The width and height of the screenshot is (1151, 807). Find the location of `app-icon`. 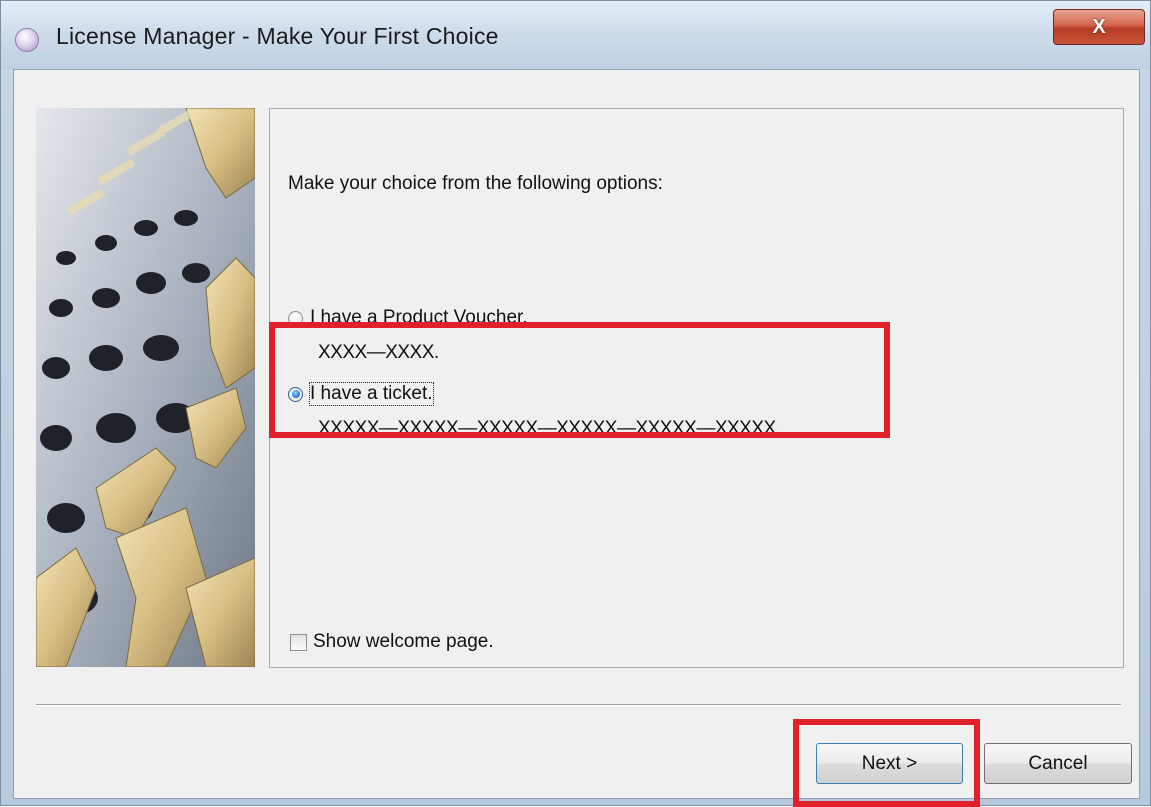

app-icon is located at coordinates (27, 40).